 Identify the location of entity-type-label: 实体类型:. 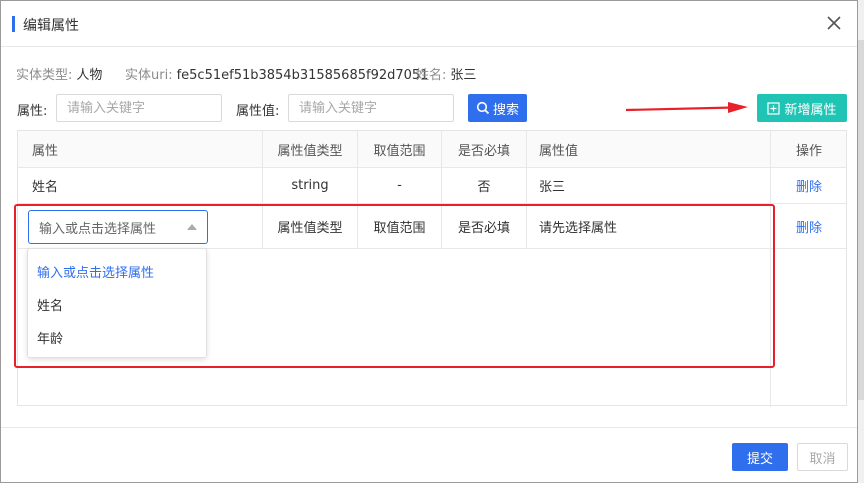
(44, 75).